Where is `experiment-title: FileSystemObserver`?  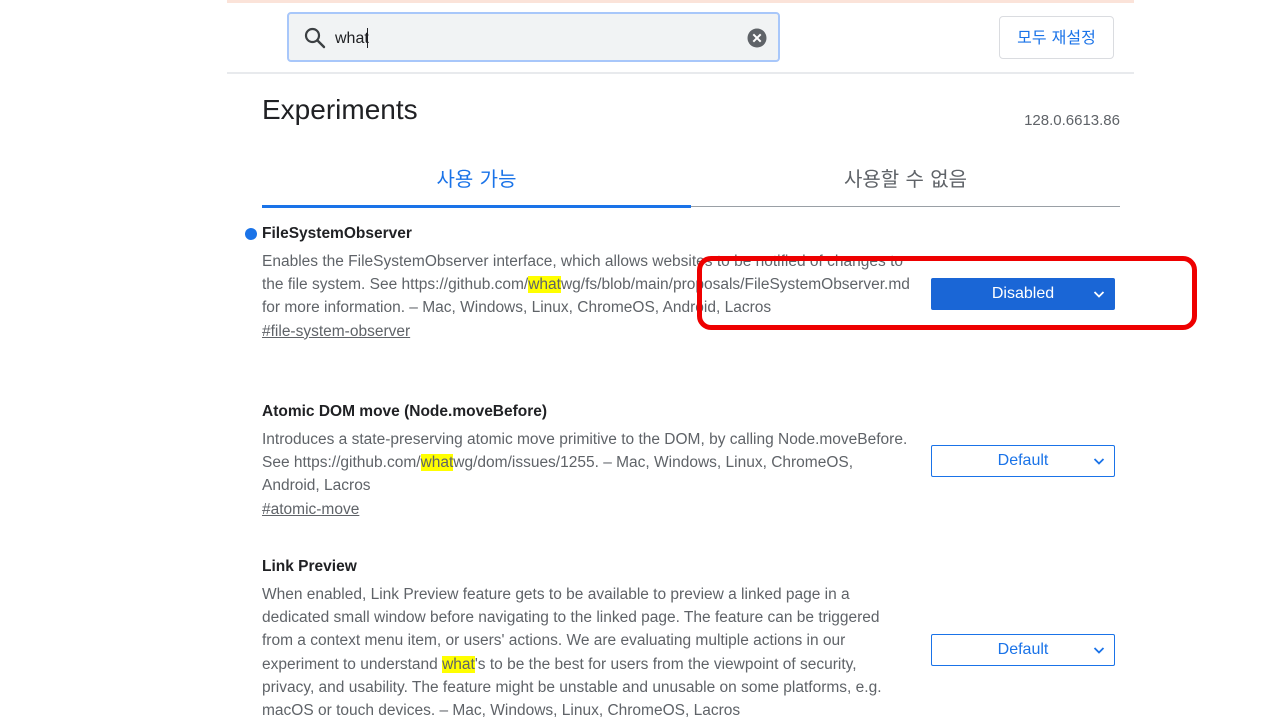
experiment-title: FileSystemObserver is located at coordinates (337, 233).